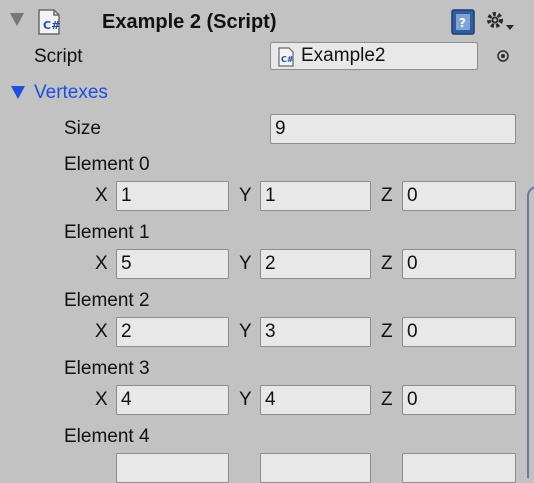 The height and width of the screenshot is (483, 534). I want to click on element-4-z-field, so click(459, 468).